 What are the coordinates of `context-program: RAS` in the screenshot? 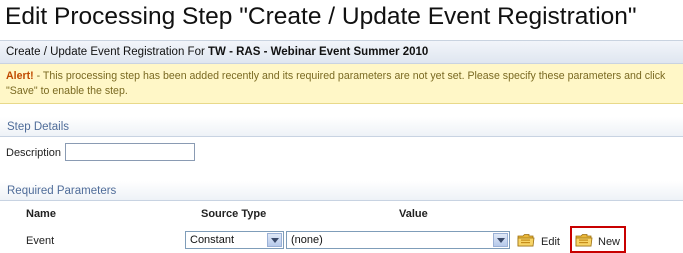 It's located at (248, 52).